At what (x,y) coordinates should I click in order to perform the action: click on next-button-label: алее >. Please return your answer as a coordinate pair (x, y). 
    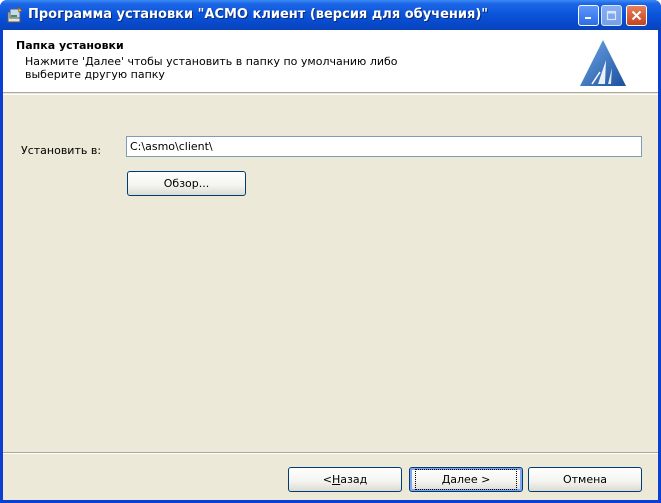
    Looking at the image, I should click on (470, 479).